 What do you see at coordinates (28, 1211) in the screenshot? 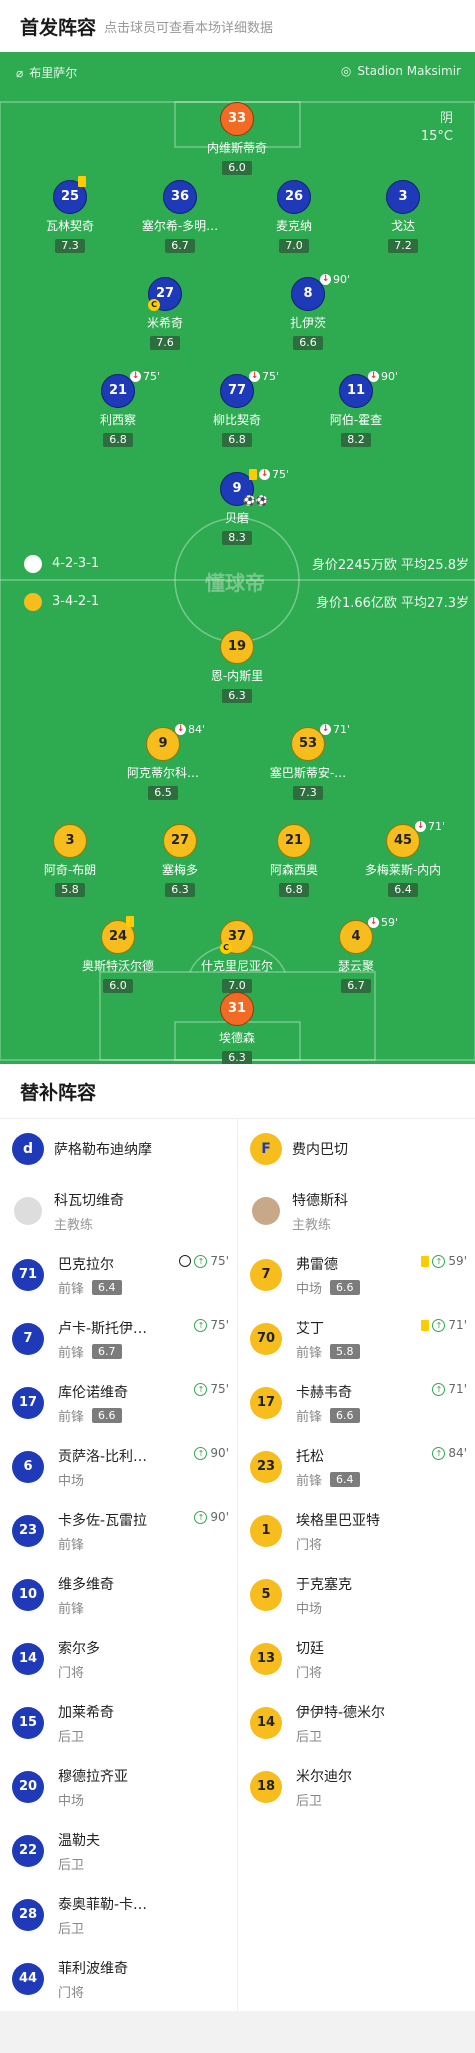
I see `avatar` at bounding box center [28, 1211].